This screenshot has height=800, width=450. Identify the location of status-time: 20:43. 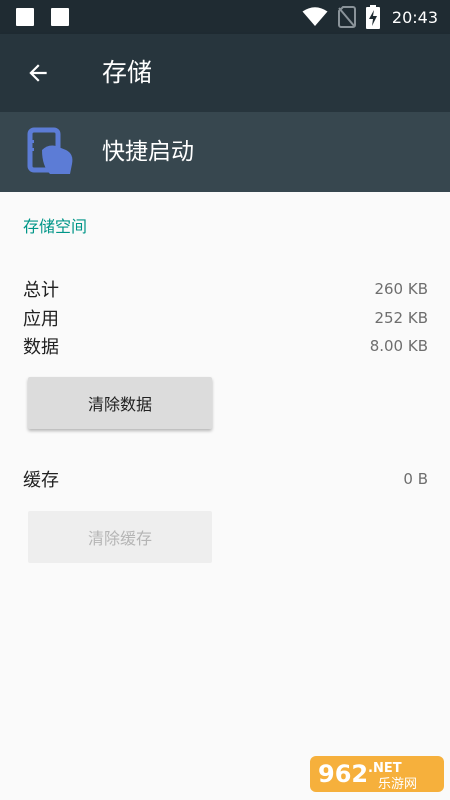
(414, 17).